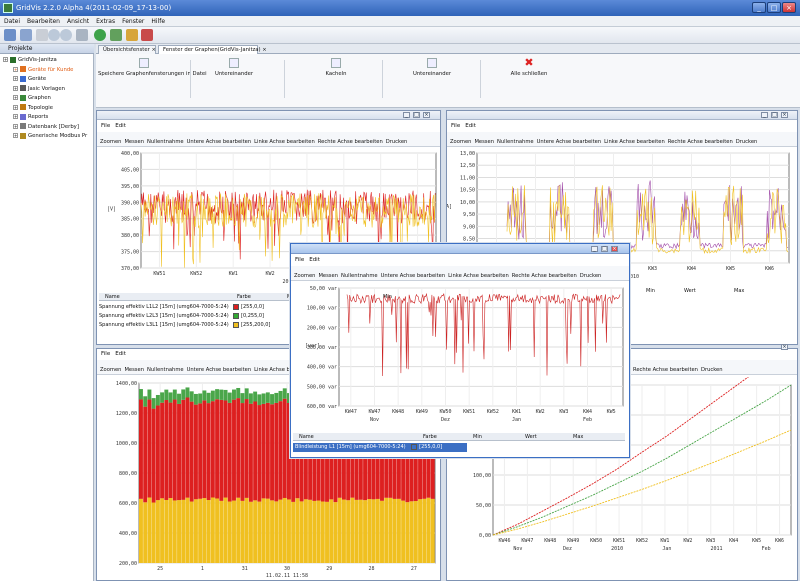 This screenshot has width=800, height=581. What do you see at coordinates (774, 7) in the screenshot?
I see `maximize-button: □` at bounding box center [774, 7].